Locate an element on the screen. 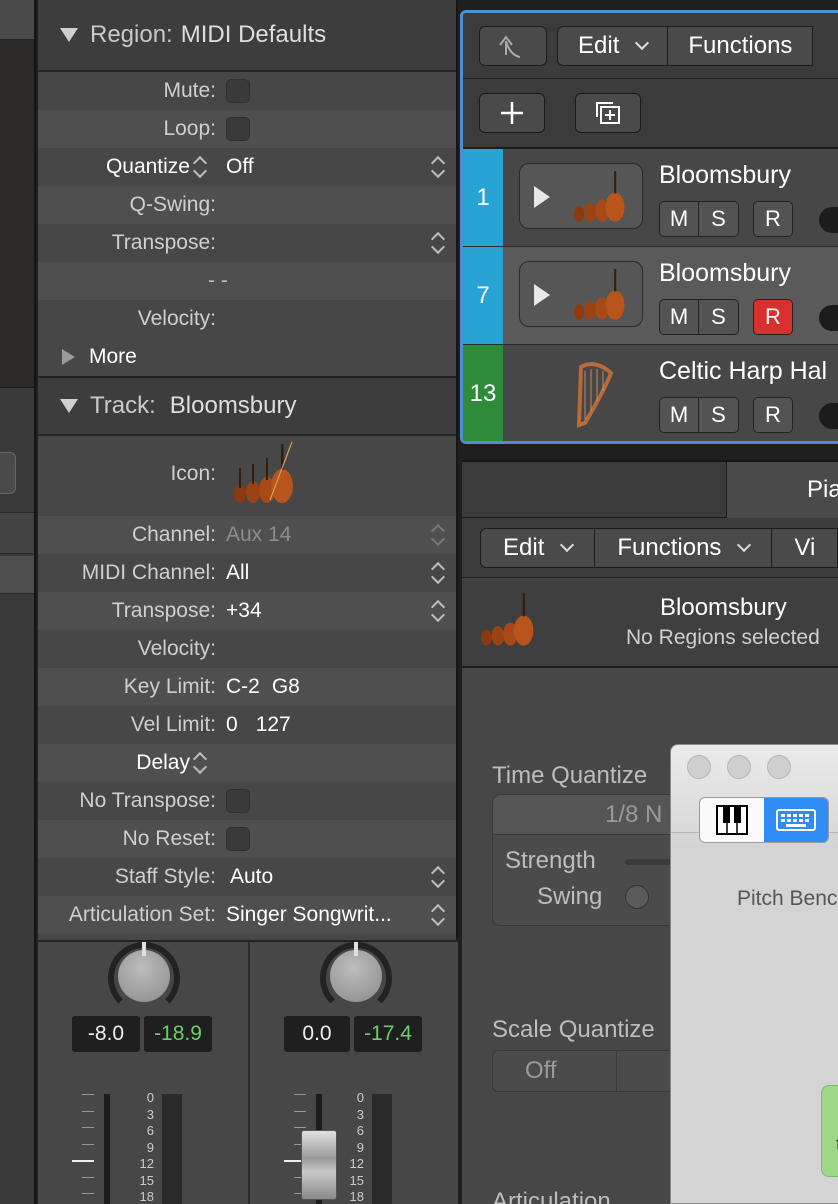 This screenshot has height=1204, width=838. piano-keyboard-segment is located at coordinates (732, 820).